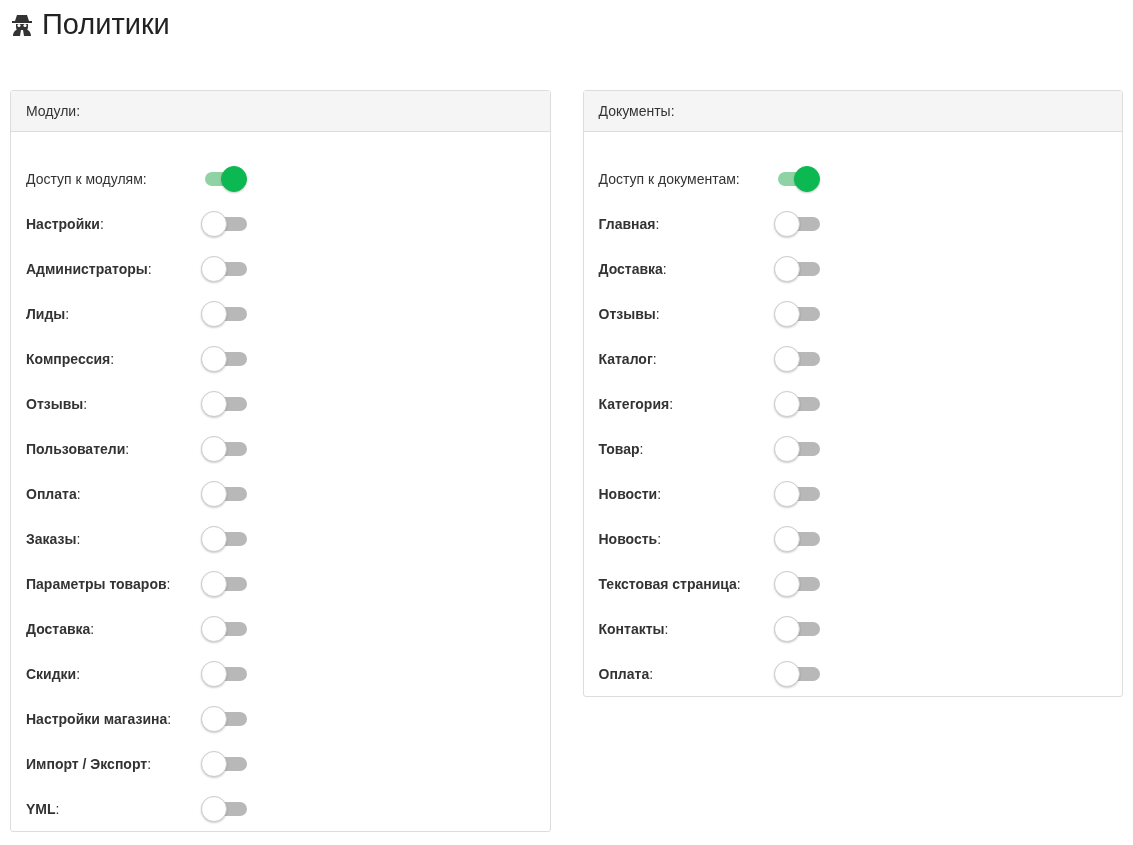 The height and width of the screenshot is (845, 1133). Describe the element at coordinates (71, 358) in the screenshot. I see `toggle-label: Компрессия:` at that location.